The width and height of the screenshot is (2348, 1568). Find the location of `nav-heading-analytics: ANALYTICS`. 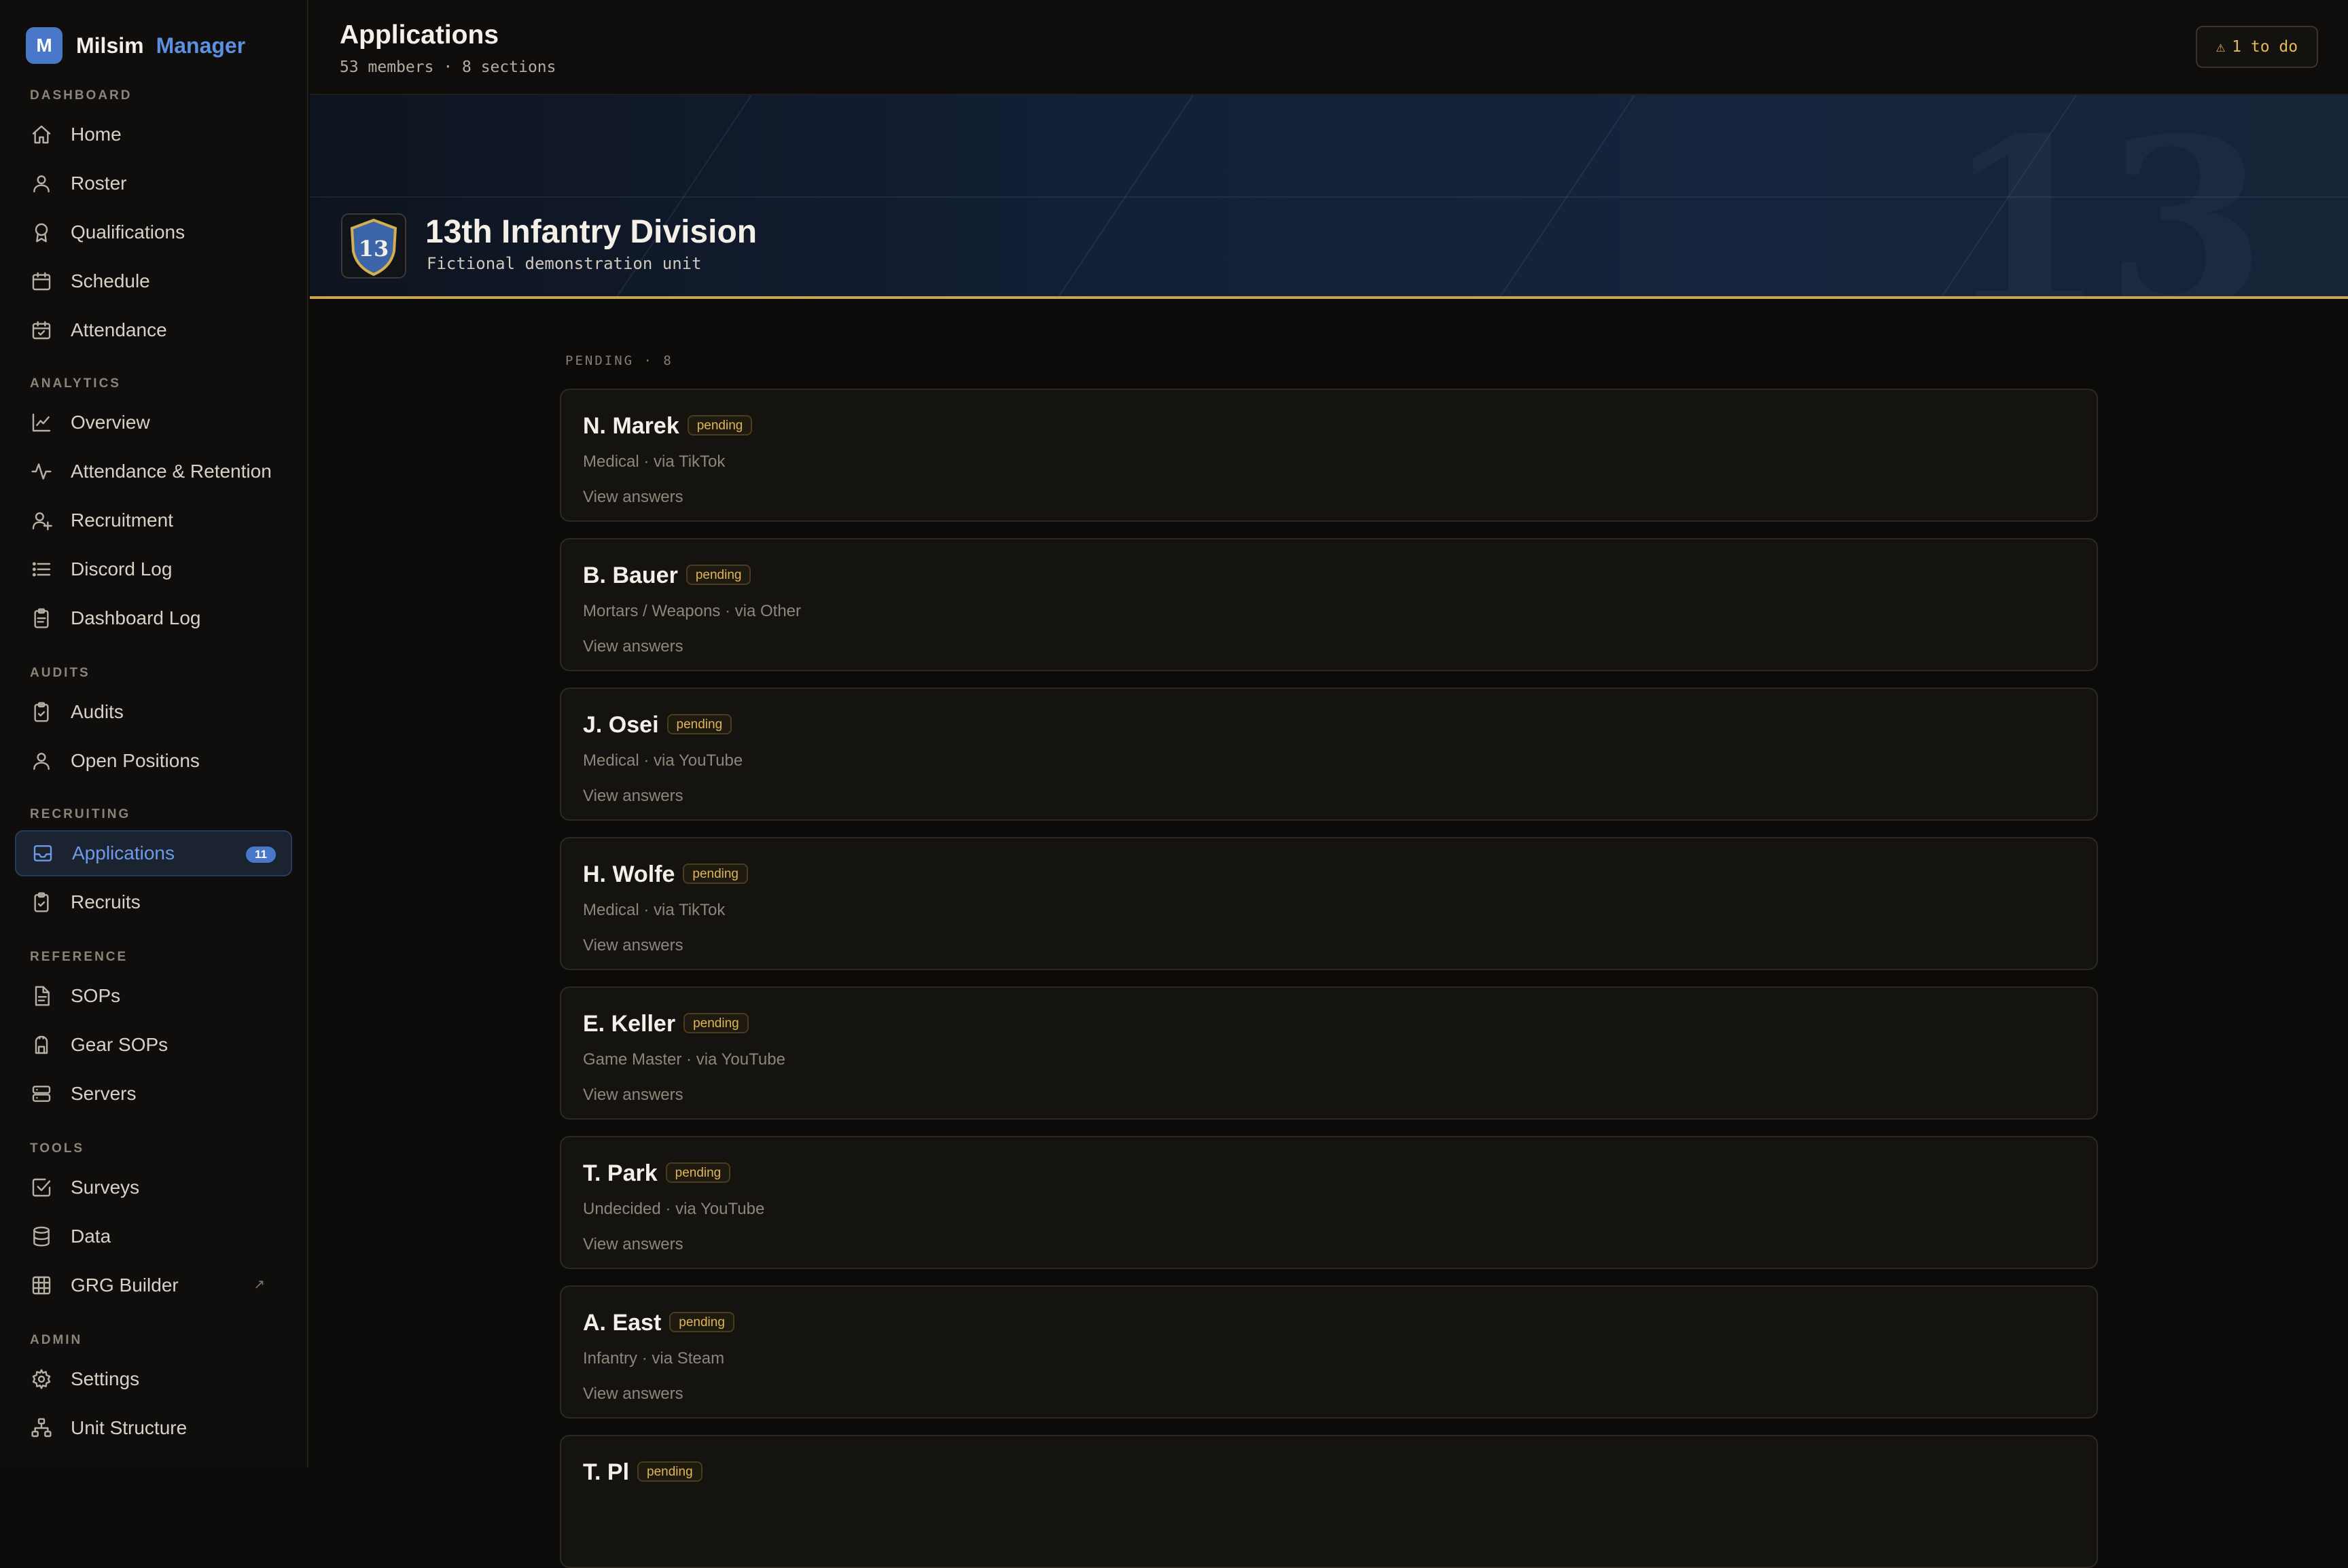

nav-heading-analytics: ANALYTICS is located at coordinates (75, 383).